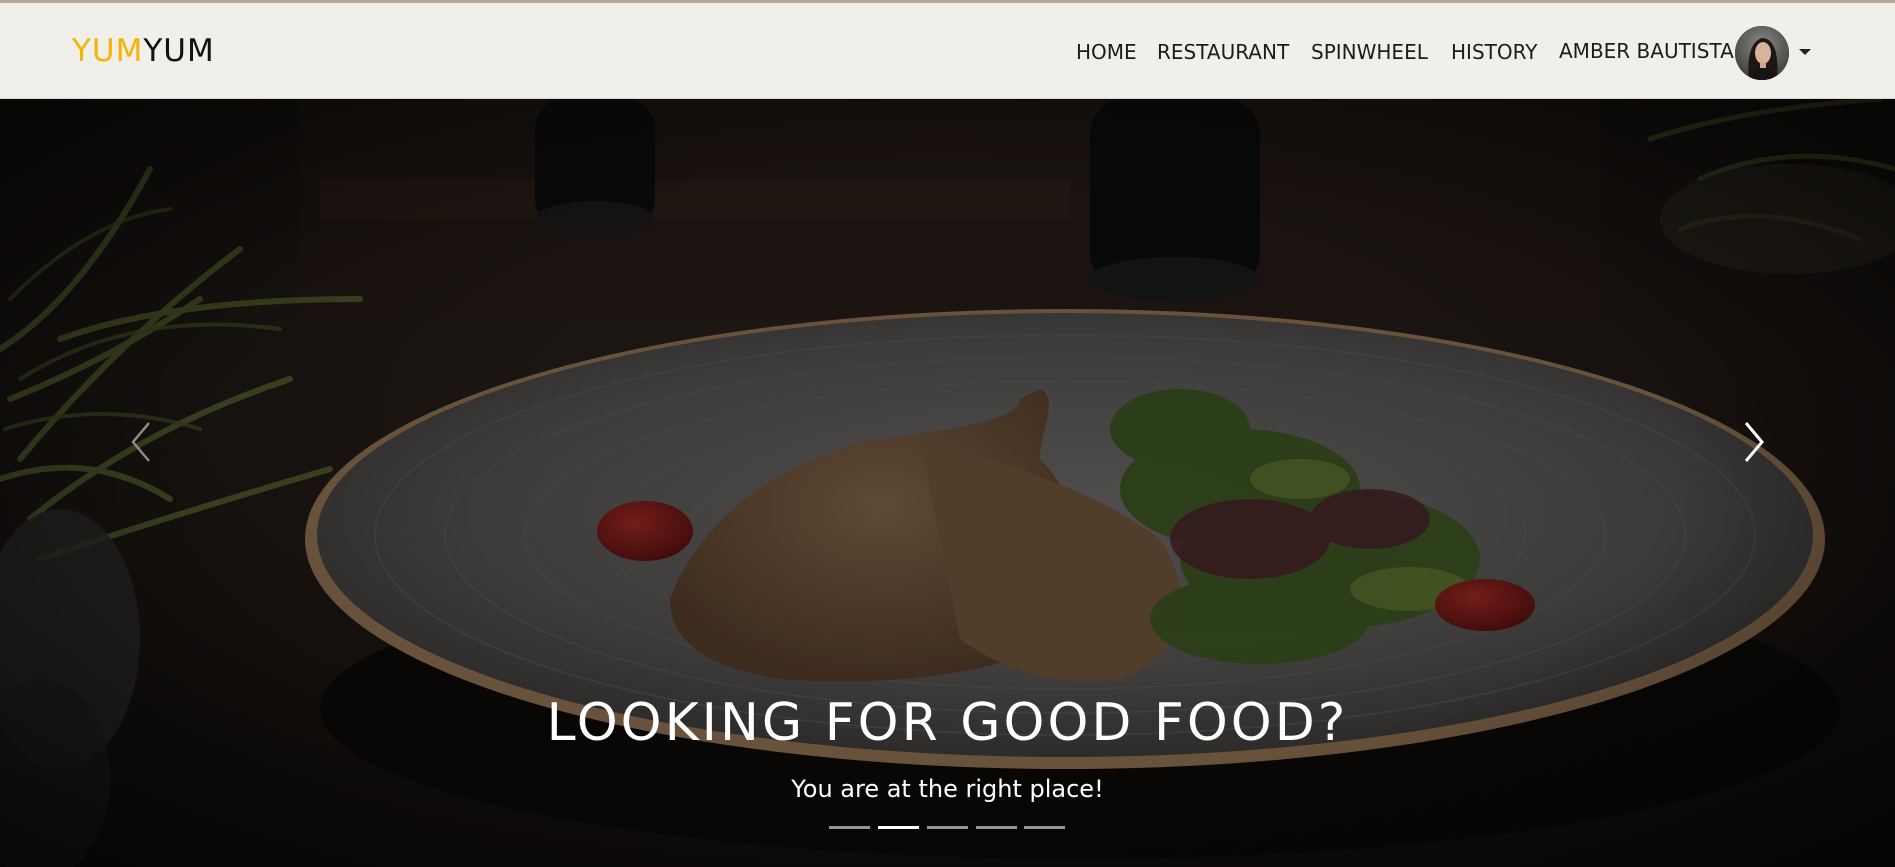 Image resolution: width=1895 pixels, height=867 pixels. Describe the element at coordinates (108, 51) in the screenshot. I see `brand-logo-part1: YUM` at that location.